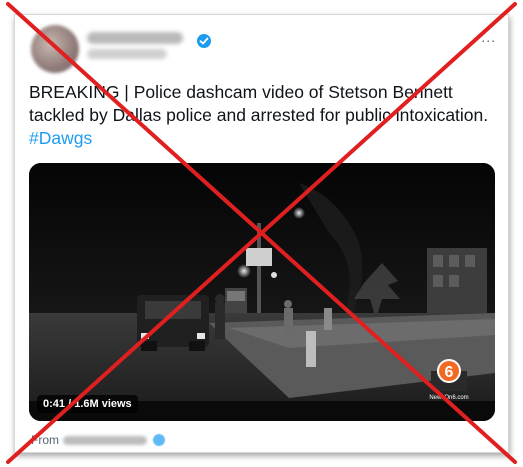 This screenshot has height=467, width=523. What do you see at coordinates (135, 38) in the screenshot?
I see `blurred-display-name` at bounding box center [135, 38].